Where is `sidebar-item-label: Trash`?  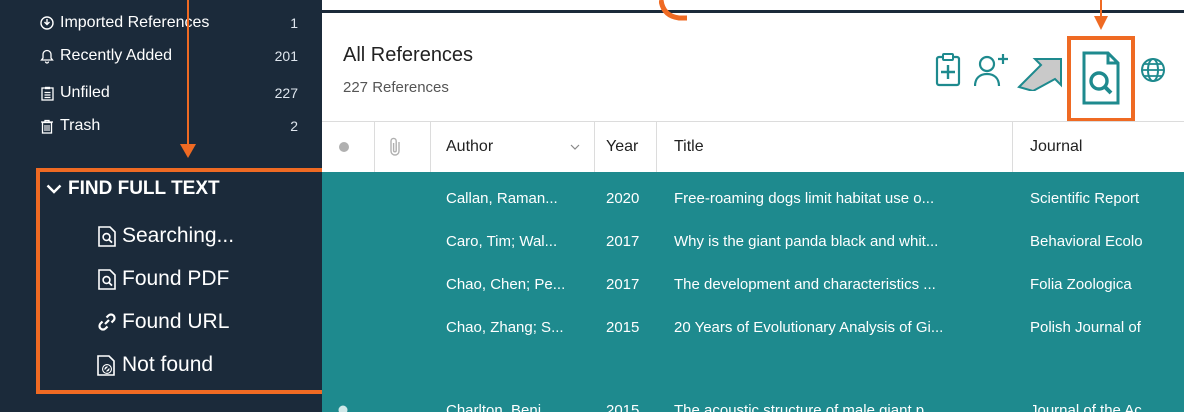 sidebar-item-label: Trash is located at coordinates (80, 125).